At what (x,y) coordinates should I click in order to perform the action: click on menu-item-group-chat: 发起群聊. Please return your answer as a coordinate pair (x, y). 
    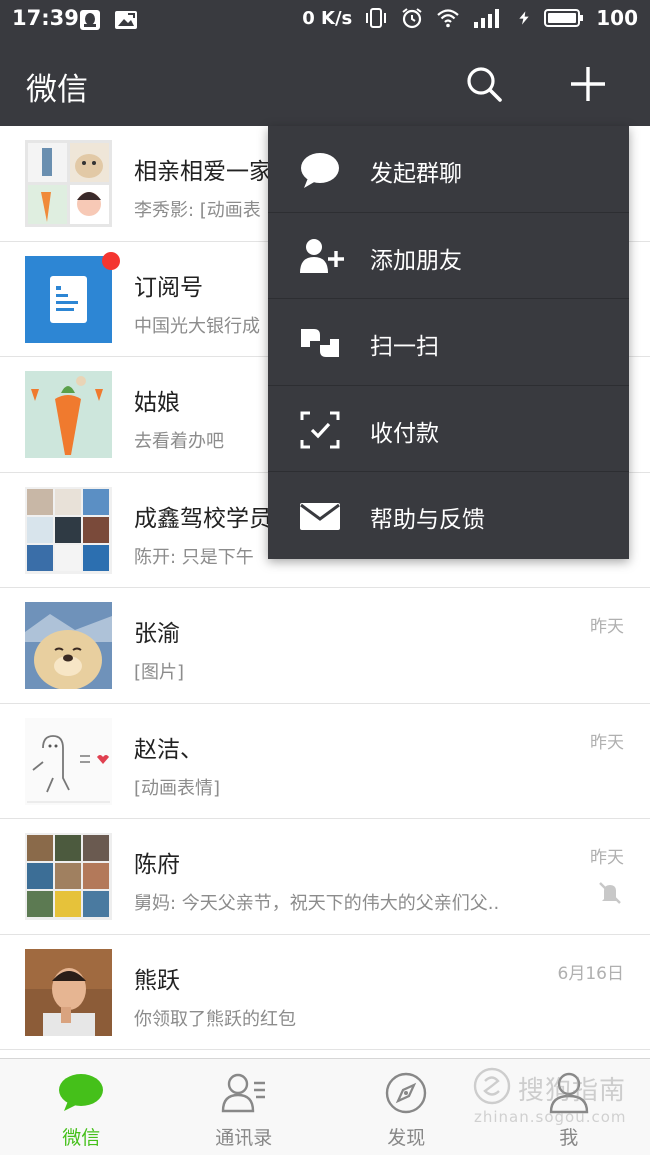
    Looking at the image, I should click on (448, 169).